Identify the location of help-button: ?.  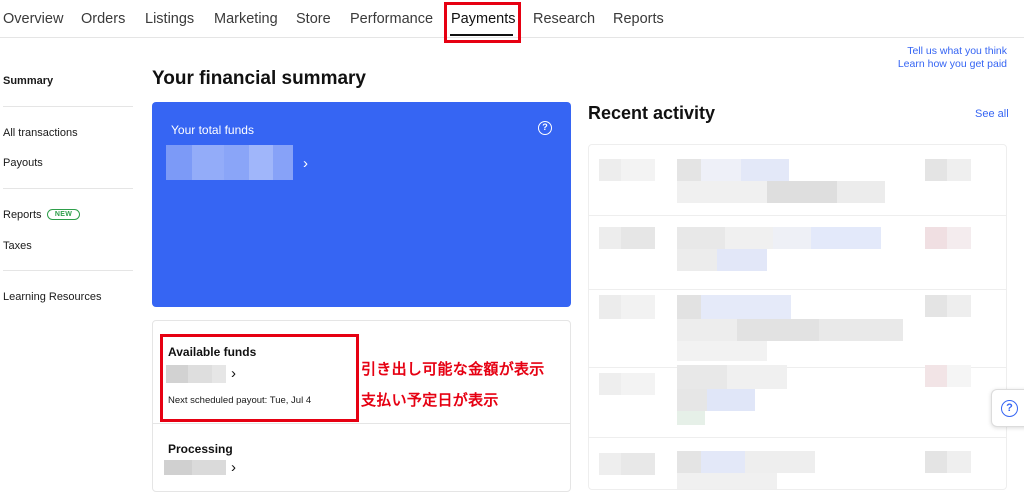
(1007, 408).